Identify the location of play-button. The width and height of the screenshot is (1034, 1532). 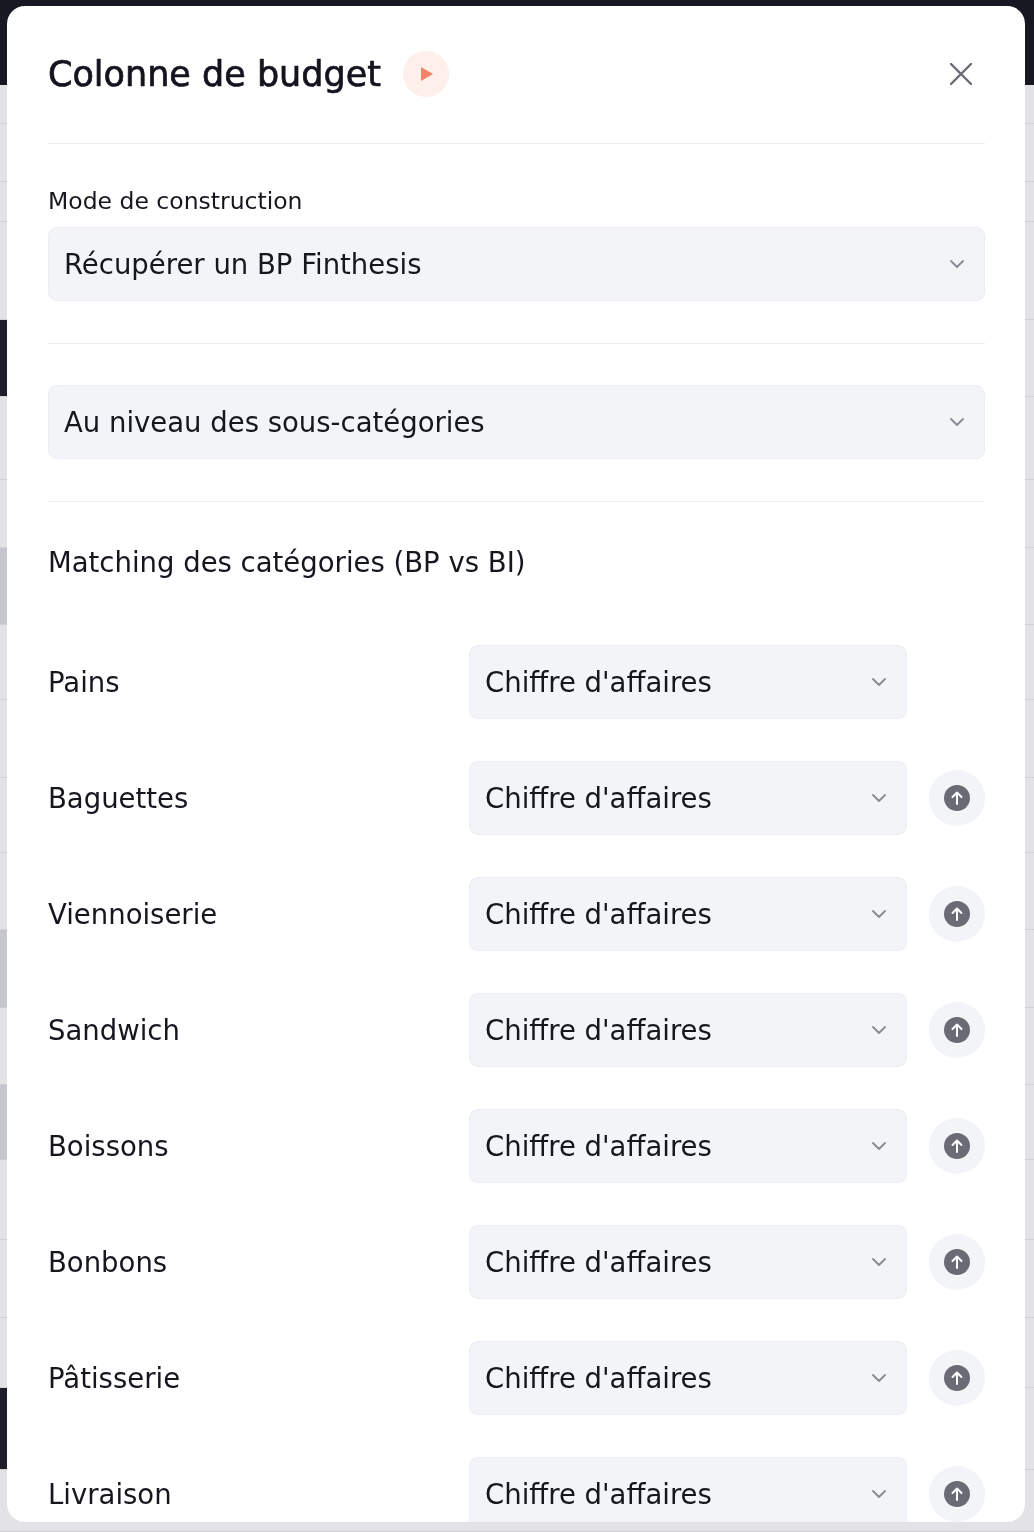
(426, 74).